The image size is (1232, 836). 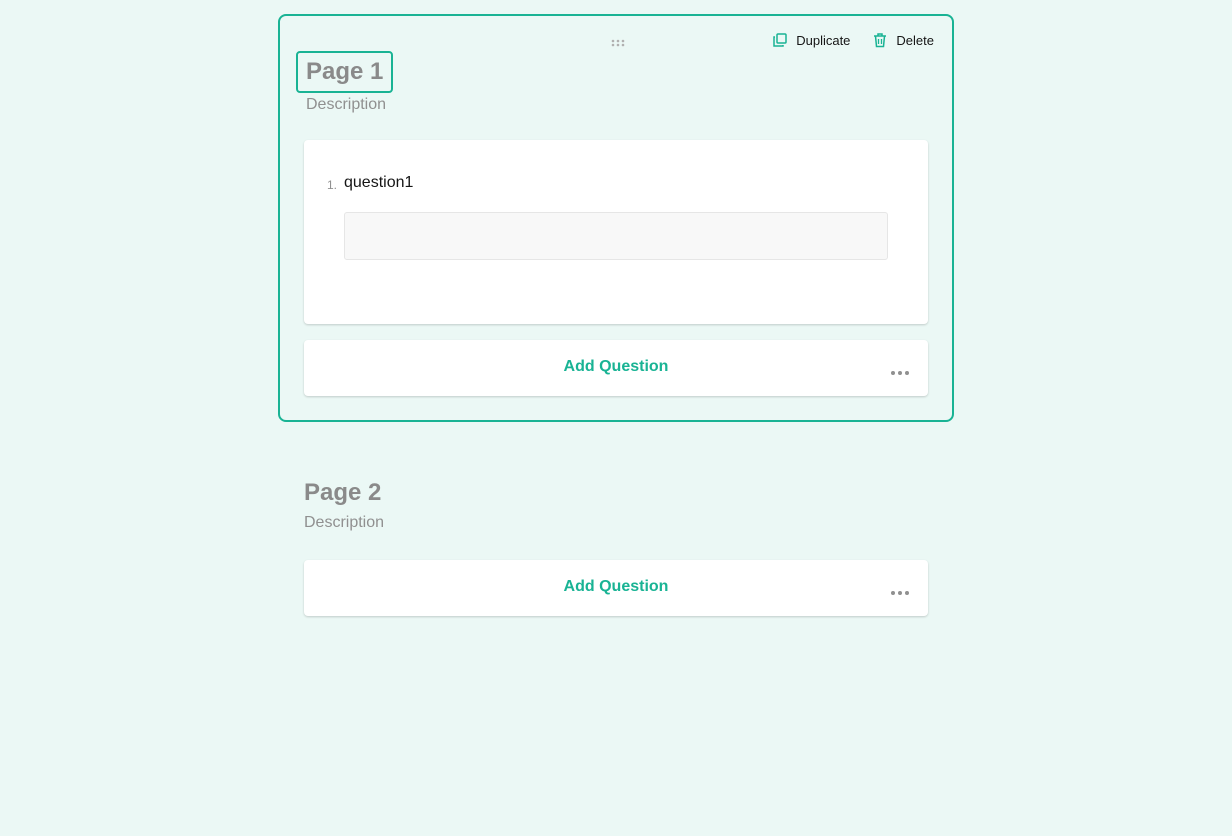 I want to click on duplicate-icon, so click(x=780, y=40).